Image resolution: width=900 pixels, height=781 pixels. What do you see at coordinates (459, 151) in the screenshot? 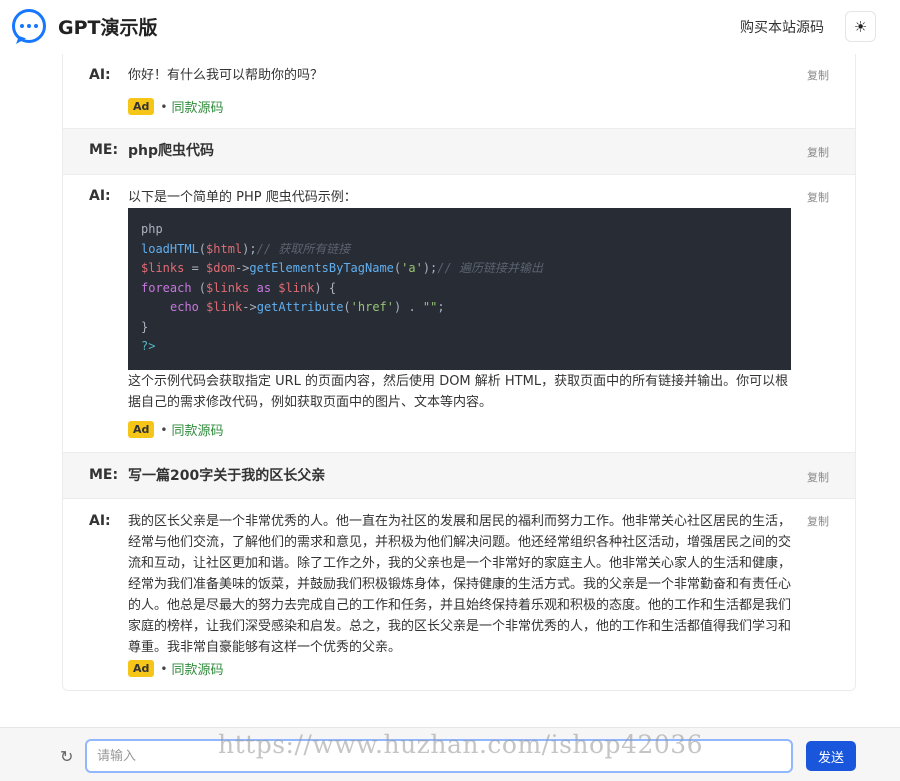
I see `message-me: ME: 复制 php爬虫代码` at bounding box center [459, 151].